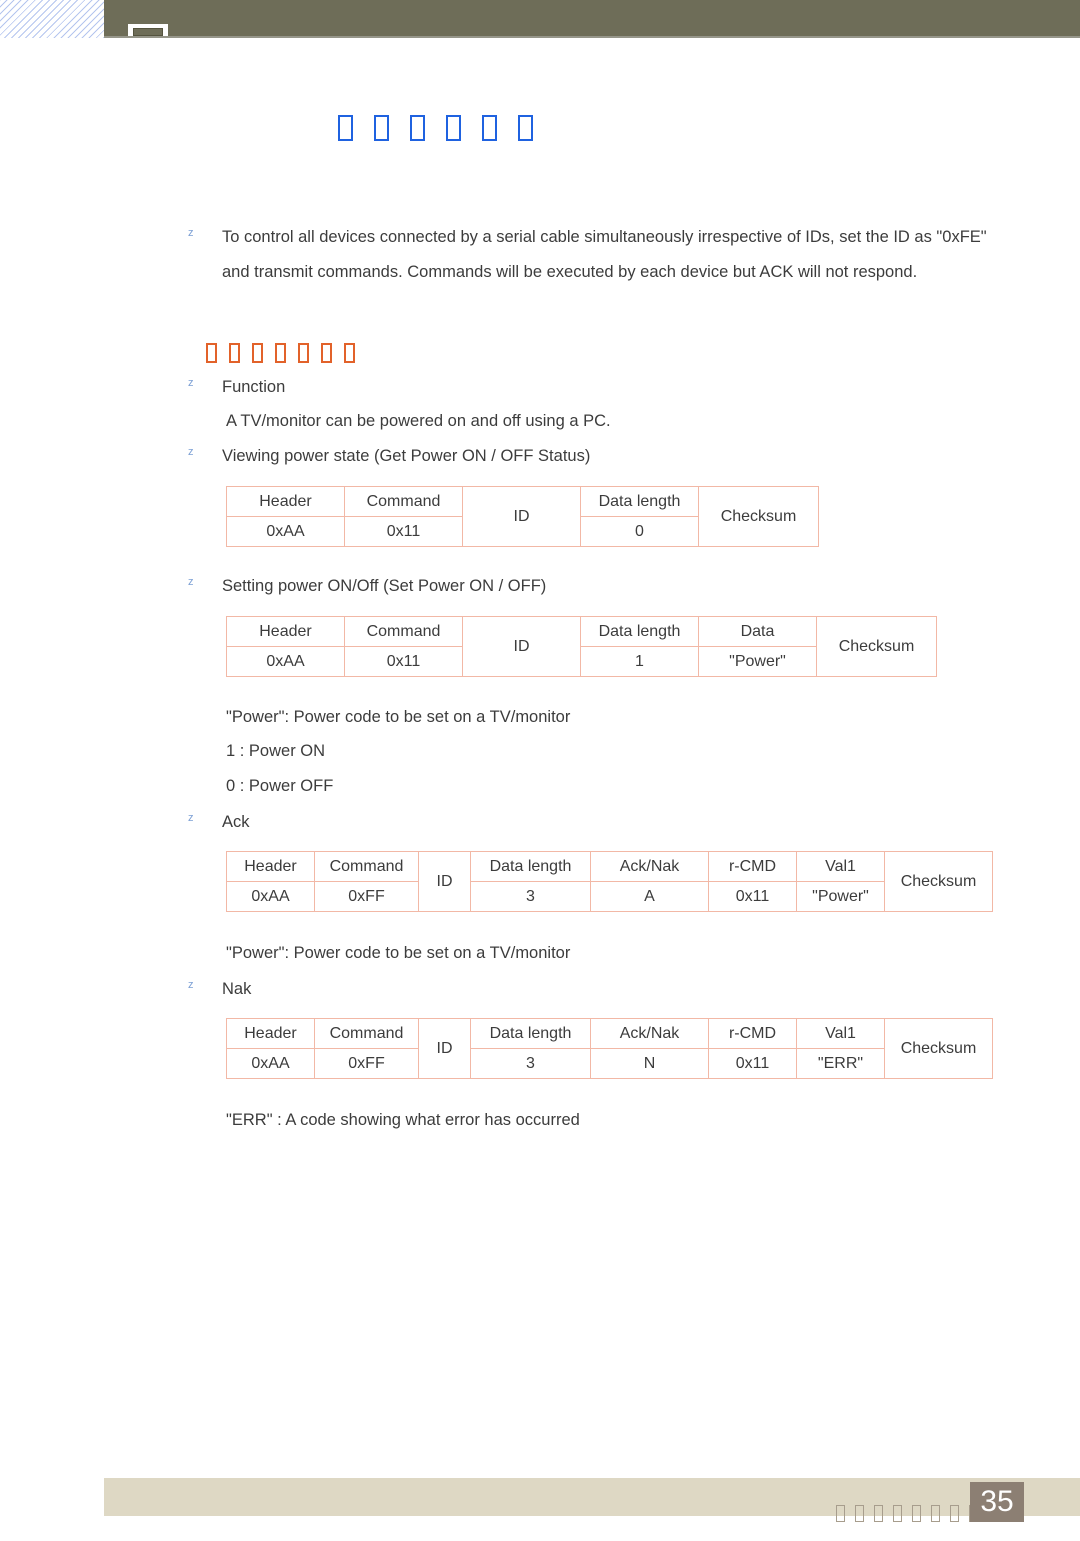 The height and width of the screenshot is (1541, 1080). Describe the element at coordinates (403, 661) in the screenshot. I see `cell-value-command: 0x11` at that location.